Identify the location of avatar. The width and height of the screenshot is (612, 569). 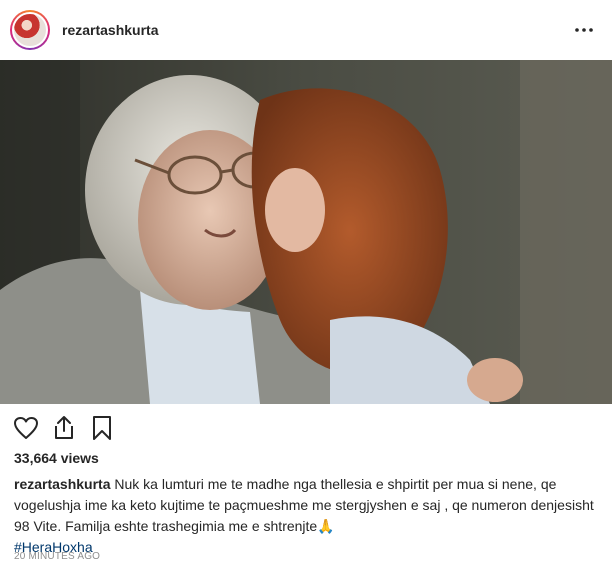
(30, 30).